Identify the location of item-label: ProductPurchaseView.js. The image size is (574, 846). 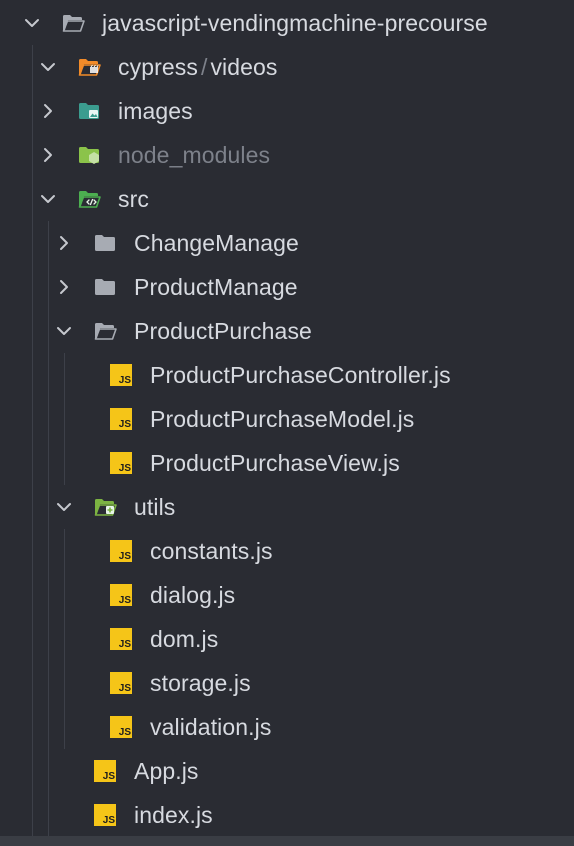
(275, 463).